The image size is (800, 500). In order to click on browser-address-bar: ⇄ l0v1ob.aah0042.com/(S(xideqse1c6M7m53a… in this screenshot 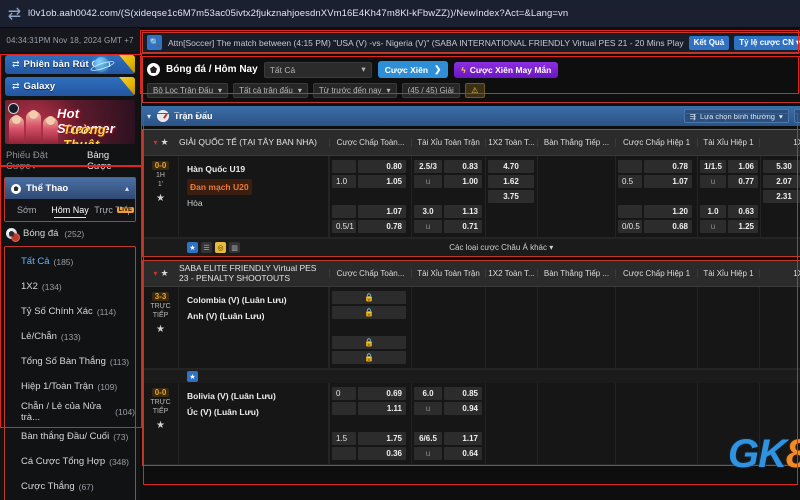, I will do `click(400, 14)`.